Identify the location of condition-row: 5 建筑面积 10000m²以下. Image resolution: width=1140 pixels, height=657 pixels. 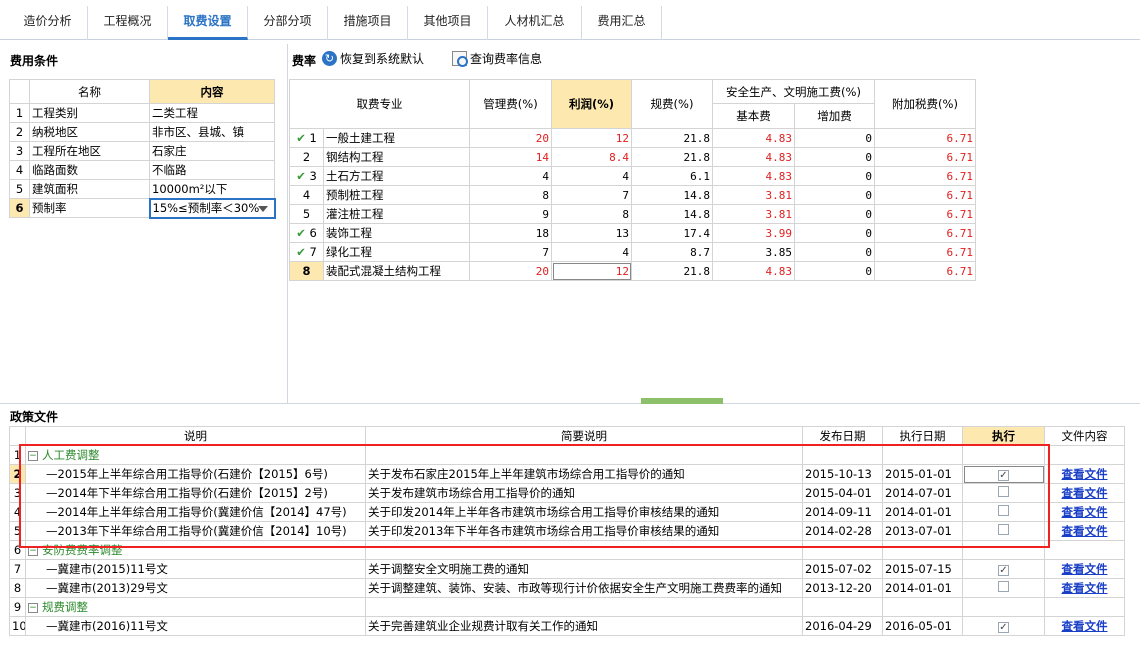
(142, 189).